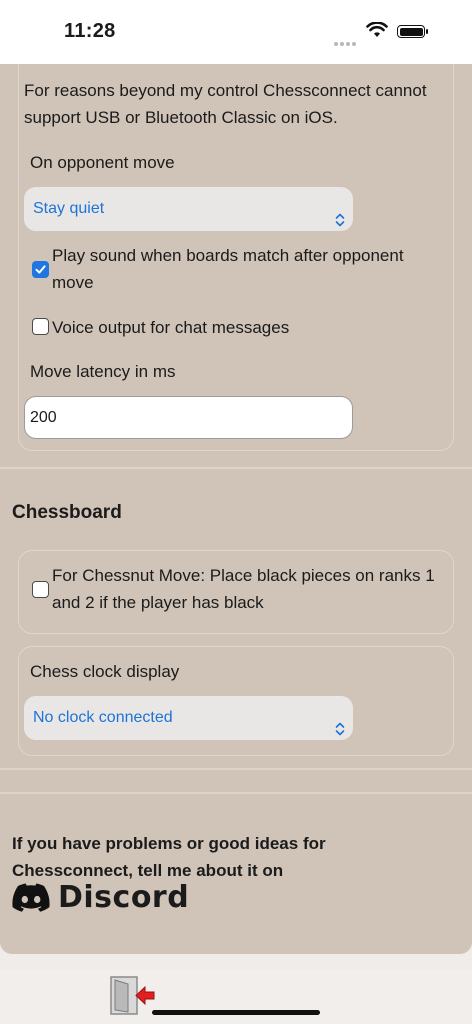  What do you see at coordinates (90, 31) in the screenshot?
I see `status-time: 11:28` at bounding box center [90, 31].